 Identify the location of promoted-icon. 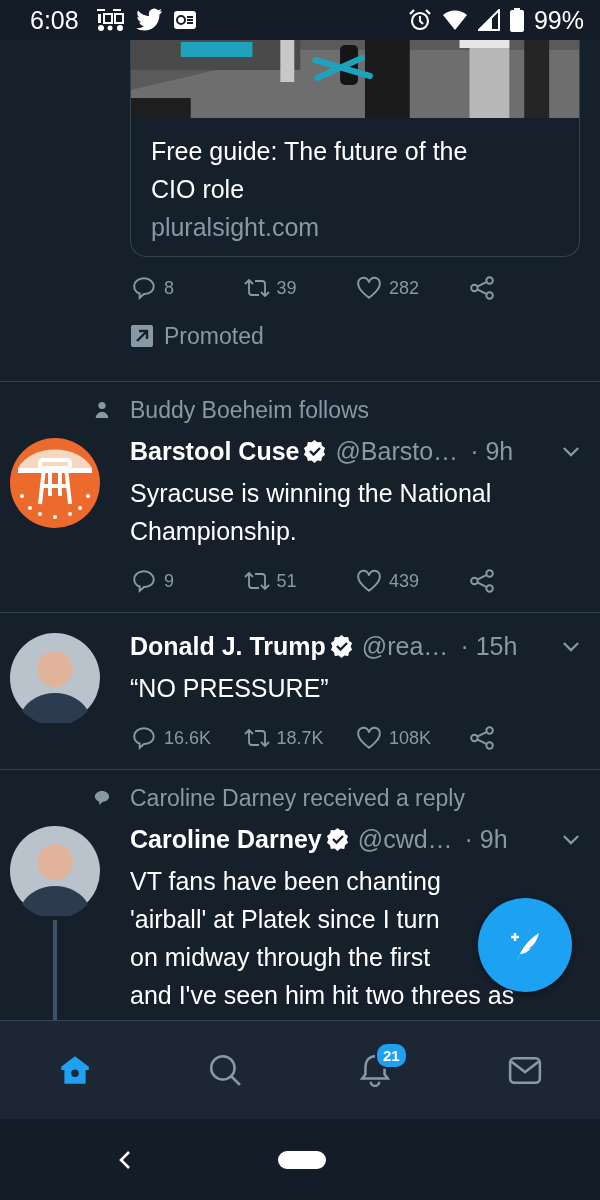
(142, 336).